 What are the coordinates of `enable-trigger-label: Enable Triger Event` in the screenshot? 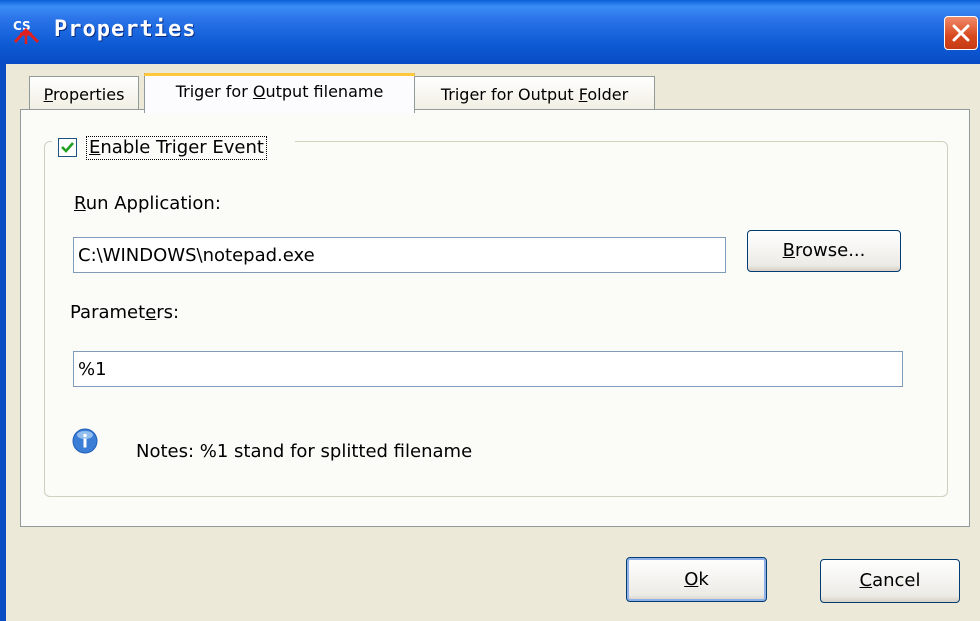 It's located at (176, 148).